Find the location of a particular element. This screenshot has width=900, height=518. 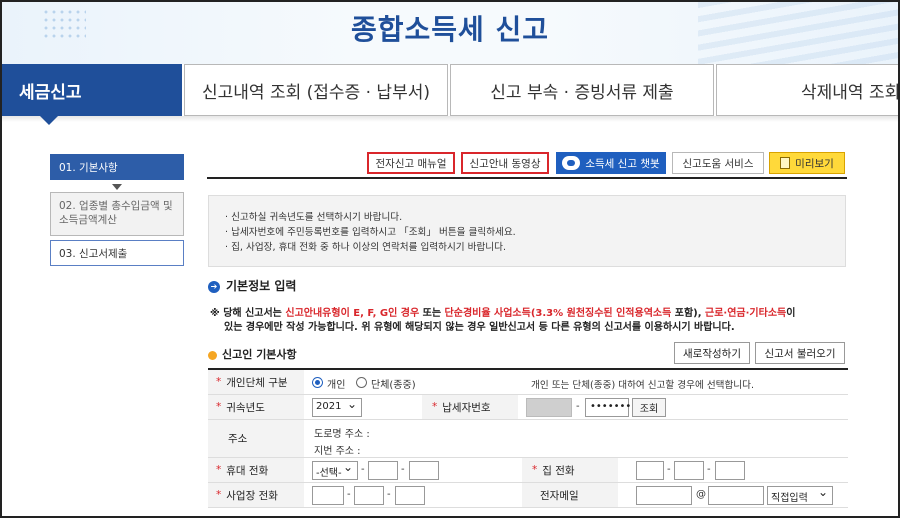

year-select: 2021 is located at coordinates (337, 407).